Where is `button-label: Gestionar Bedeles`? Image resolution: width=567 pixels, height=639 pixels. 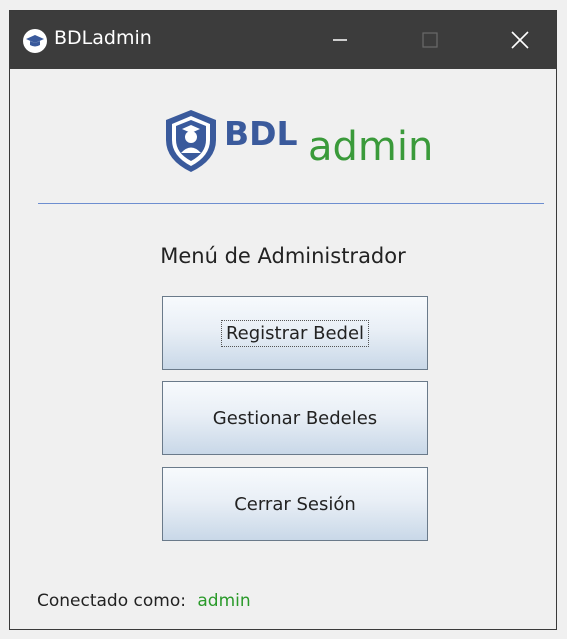 button-label: Gestionar Bedeles is located at coordinates (295, 418).